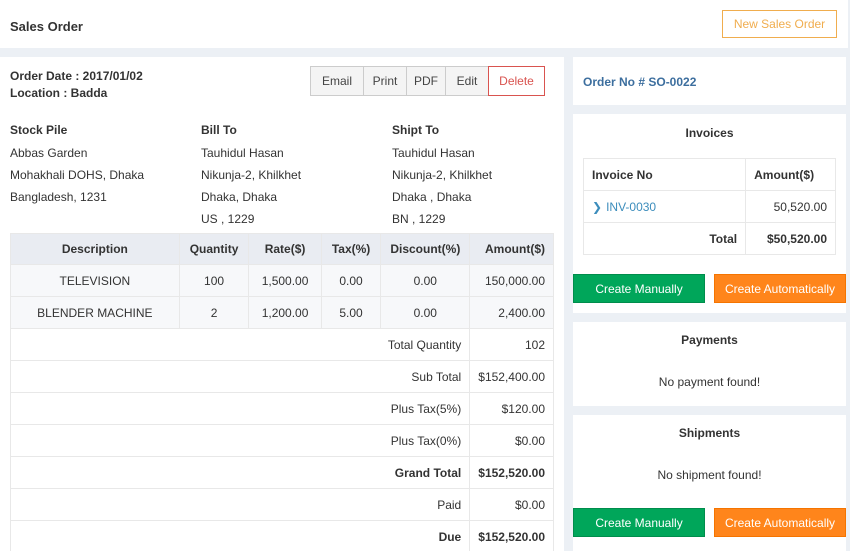 This screenshot has width=850, height=551. Describe the element at coordinates (95, 280) in the screenshot. I see `item-description: TELEVISION` at that location.